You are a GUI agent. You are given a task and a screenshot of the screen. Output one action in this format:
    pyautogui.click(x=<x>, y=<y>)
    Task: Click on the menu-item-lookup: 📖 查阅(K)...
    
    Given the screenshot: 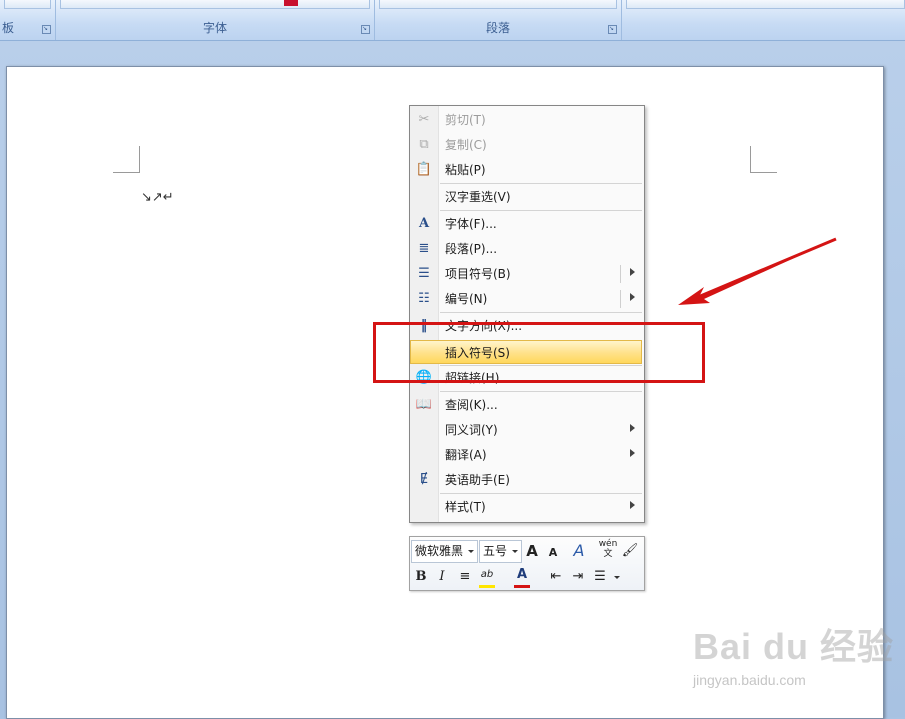 What is the action you would take?
    pyautogui.click(x=527, y=405)
    